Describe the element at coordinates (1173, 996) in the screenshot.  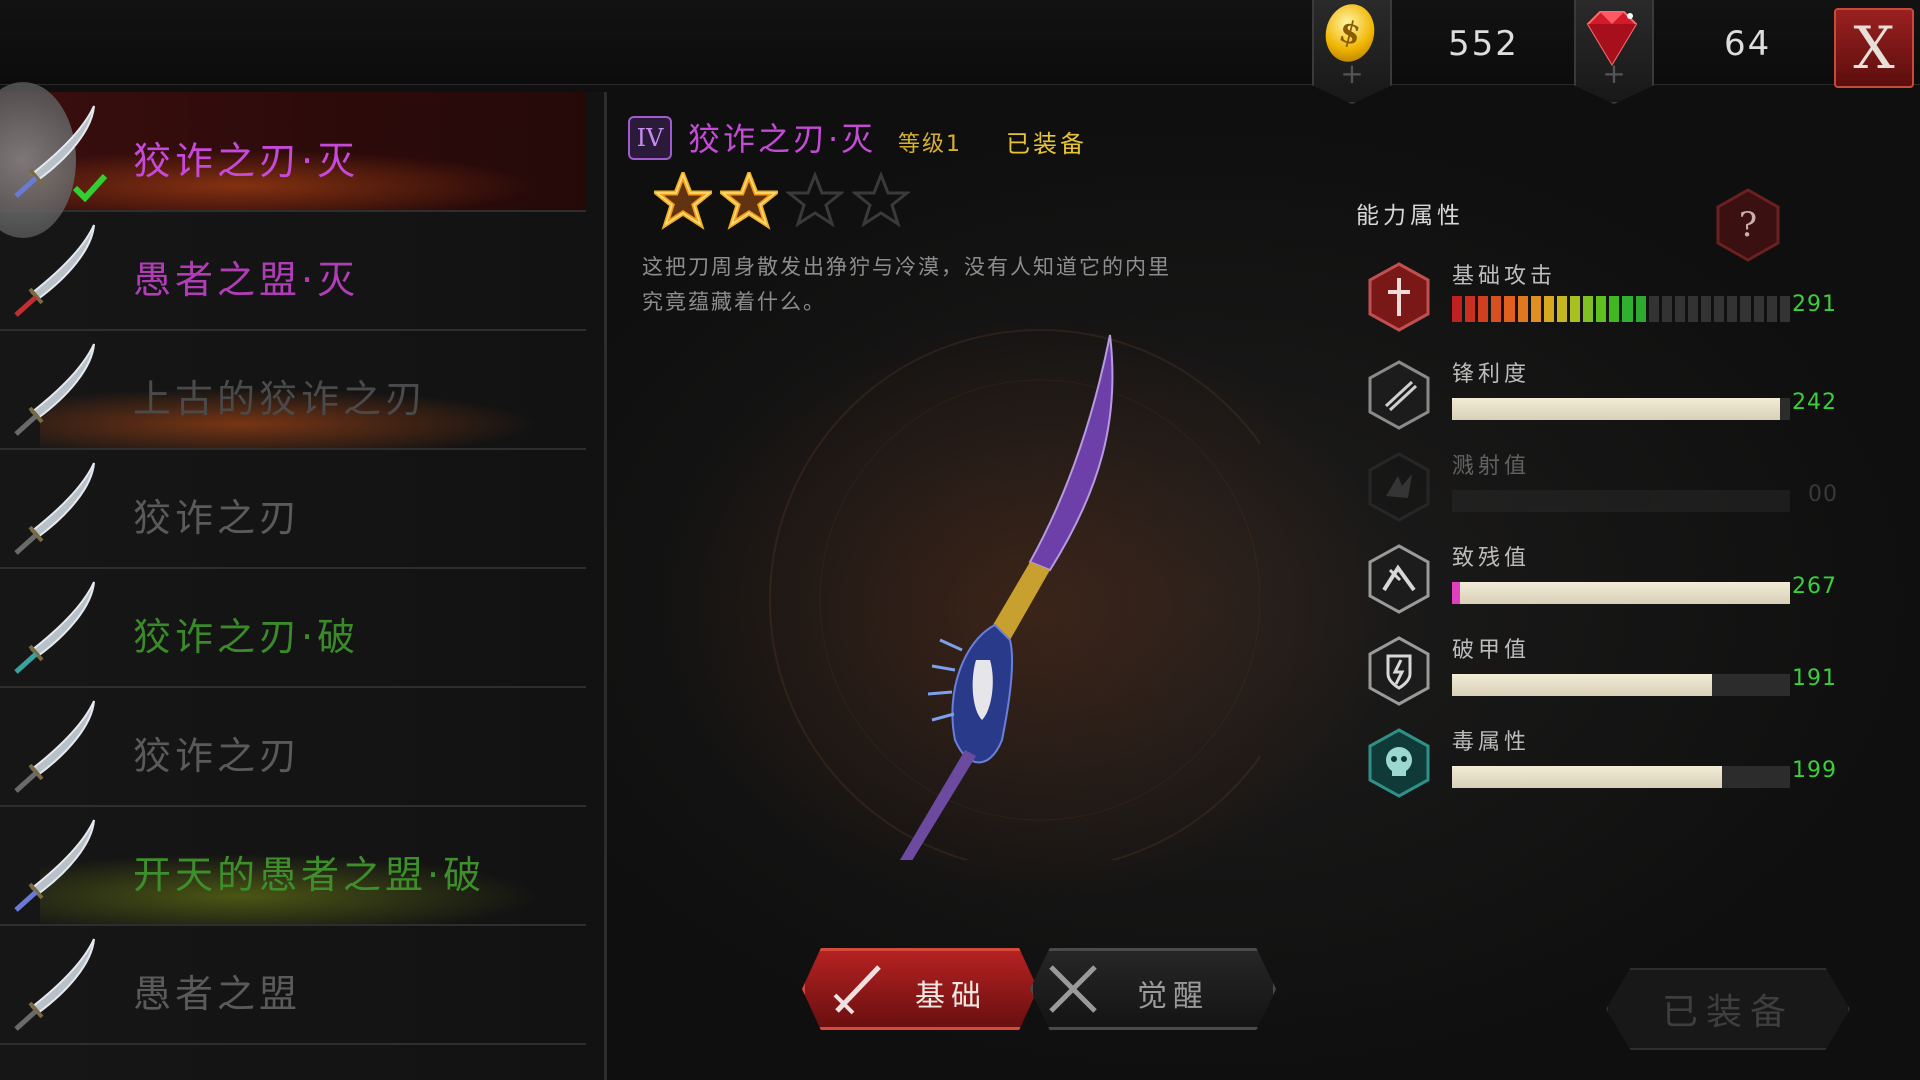
I see `tab-awaken-label: 觉醒` at that location.